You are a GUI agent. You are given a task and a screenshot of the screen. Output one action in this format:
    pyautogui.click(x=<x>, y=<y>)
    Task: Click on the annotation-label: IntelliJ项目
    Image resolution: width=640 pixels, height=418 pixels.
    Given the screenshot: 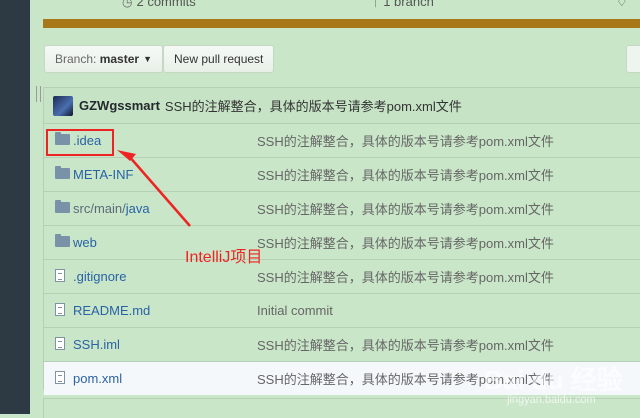 What is the action you would take?
    pyautogui.click(x=224, y=257)
    